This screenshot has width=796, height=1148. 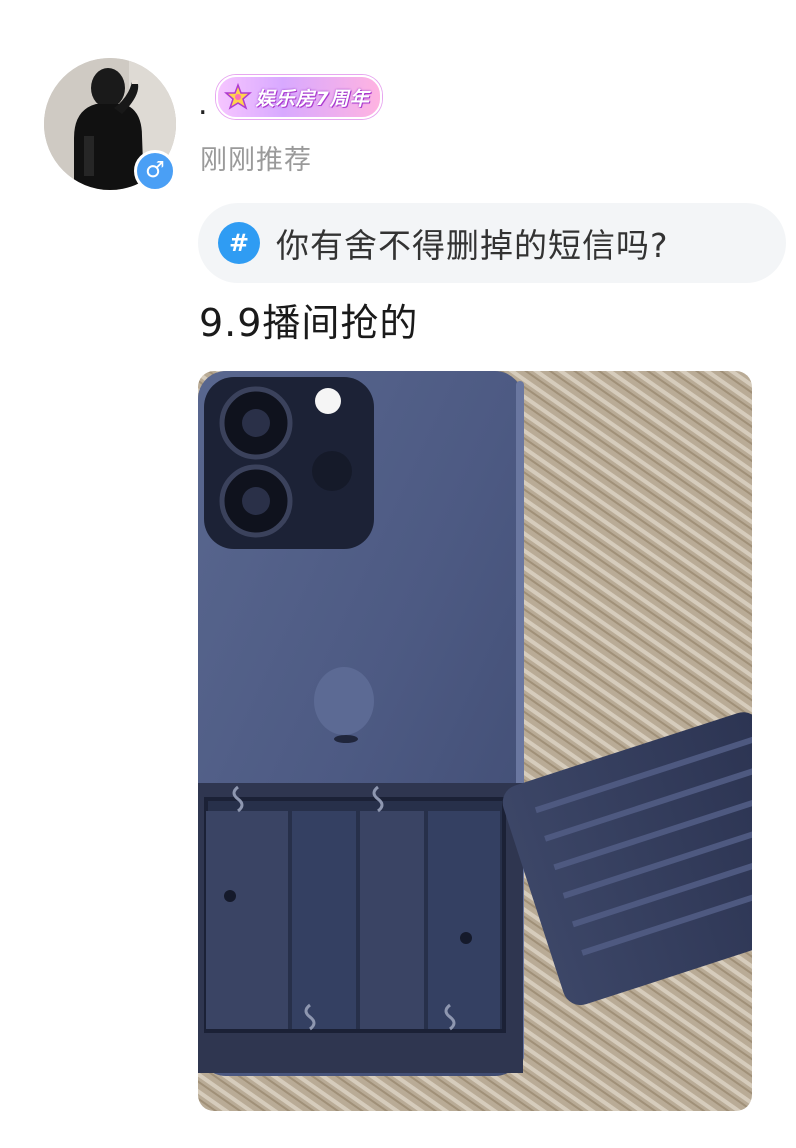 I want to click on timestamp: 刚刚推荐, so click(x=256, y=160).